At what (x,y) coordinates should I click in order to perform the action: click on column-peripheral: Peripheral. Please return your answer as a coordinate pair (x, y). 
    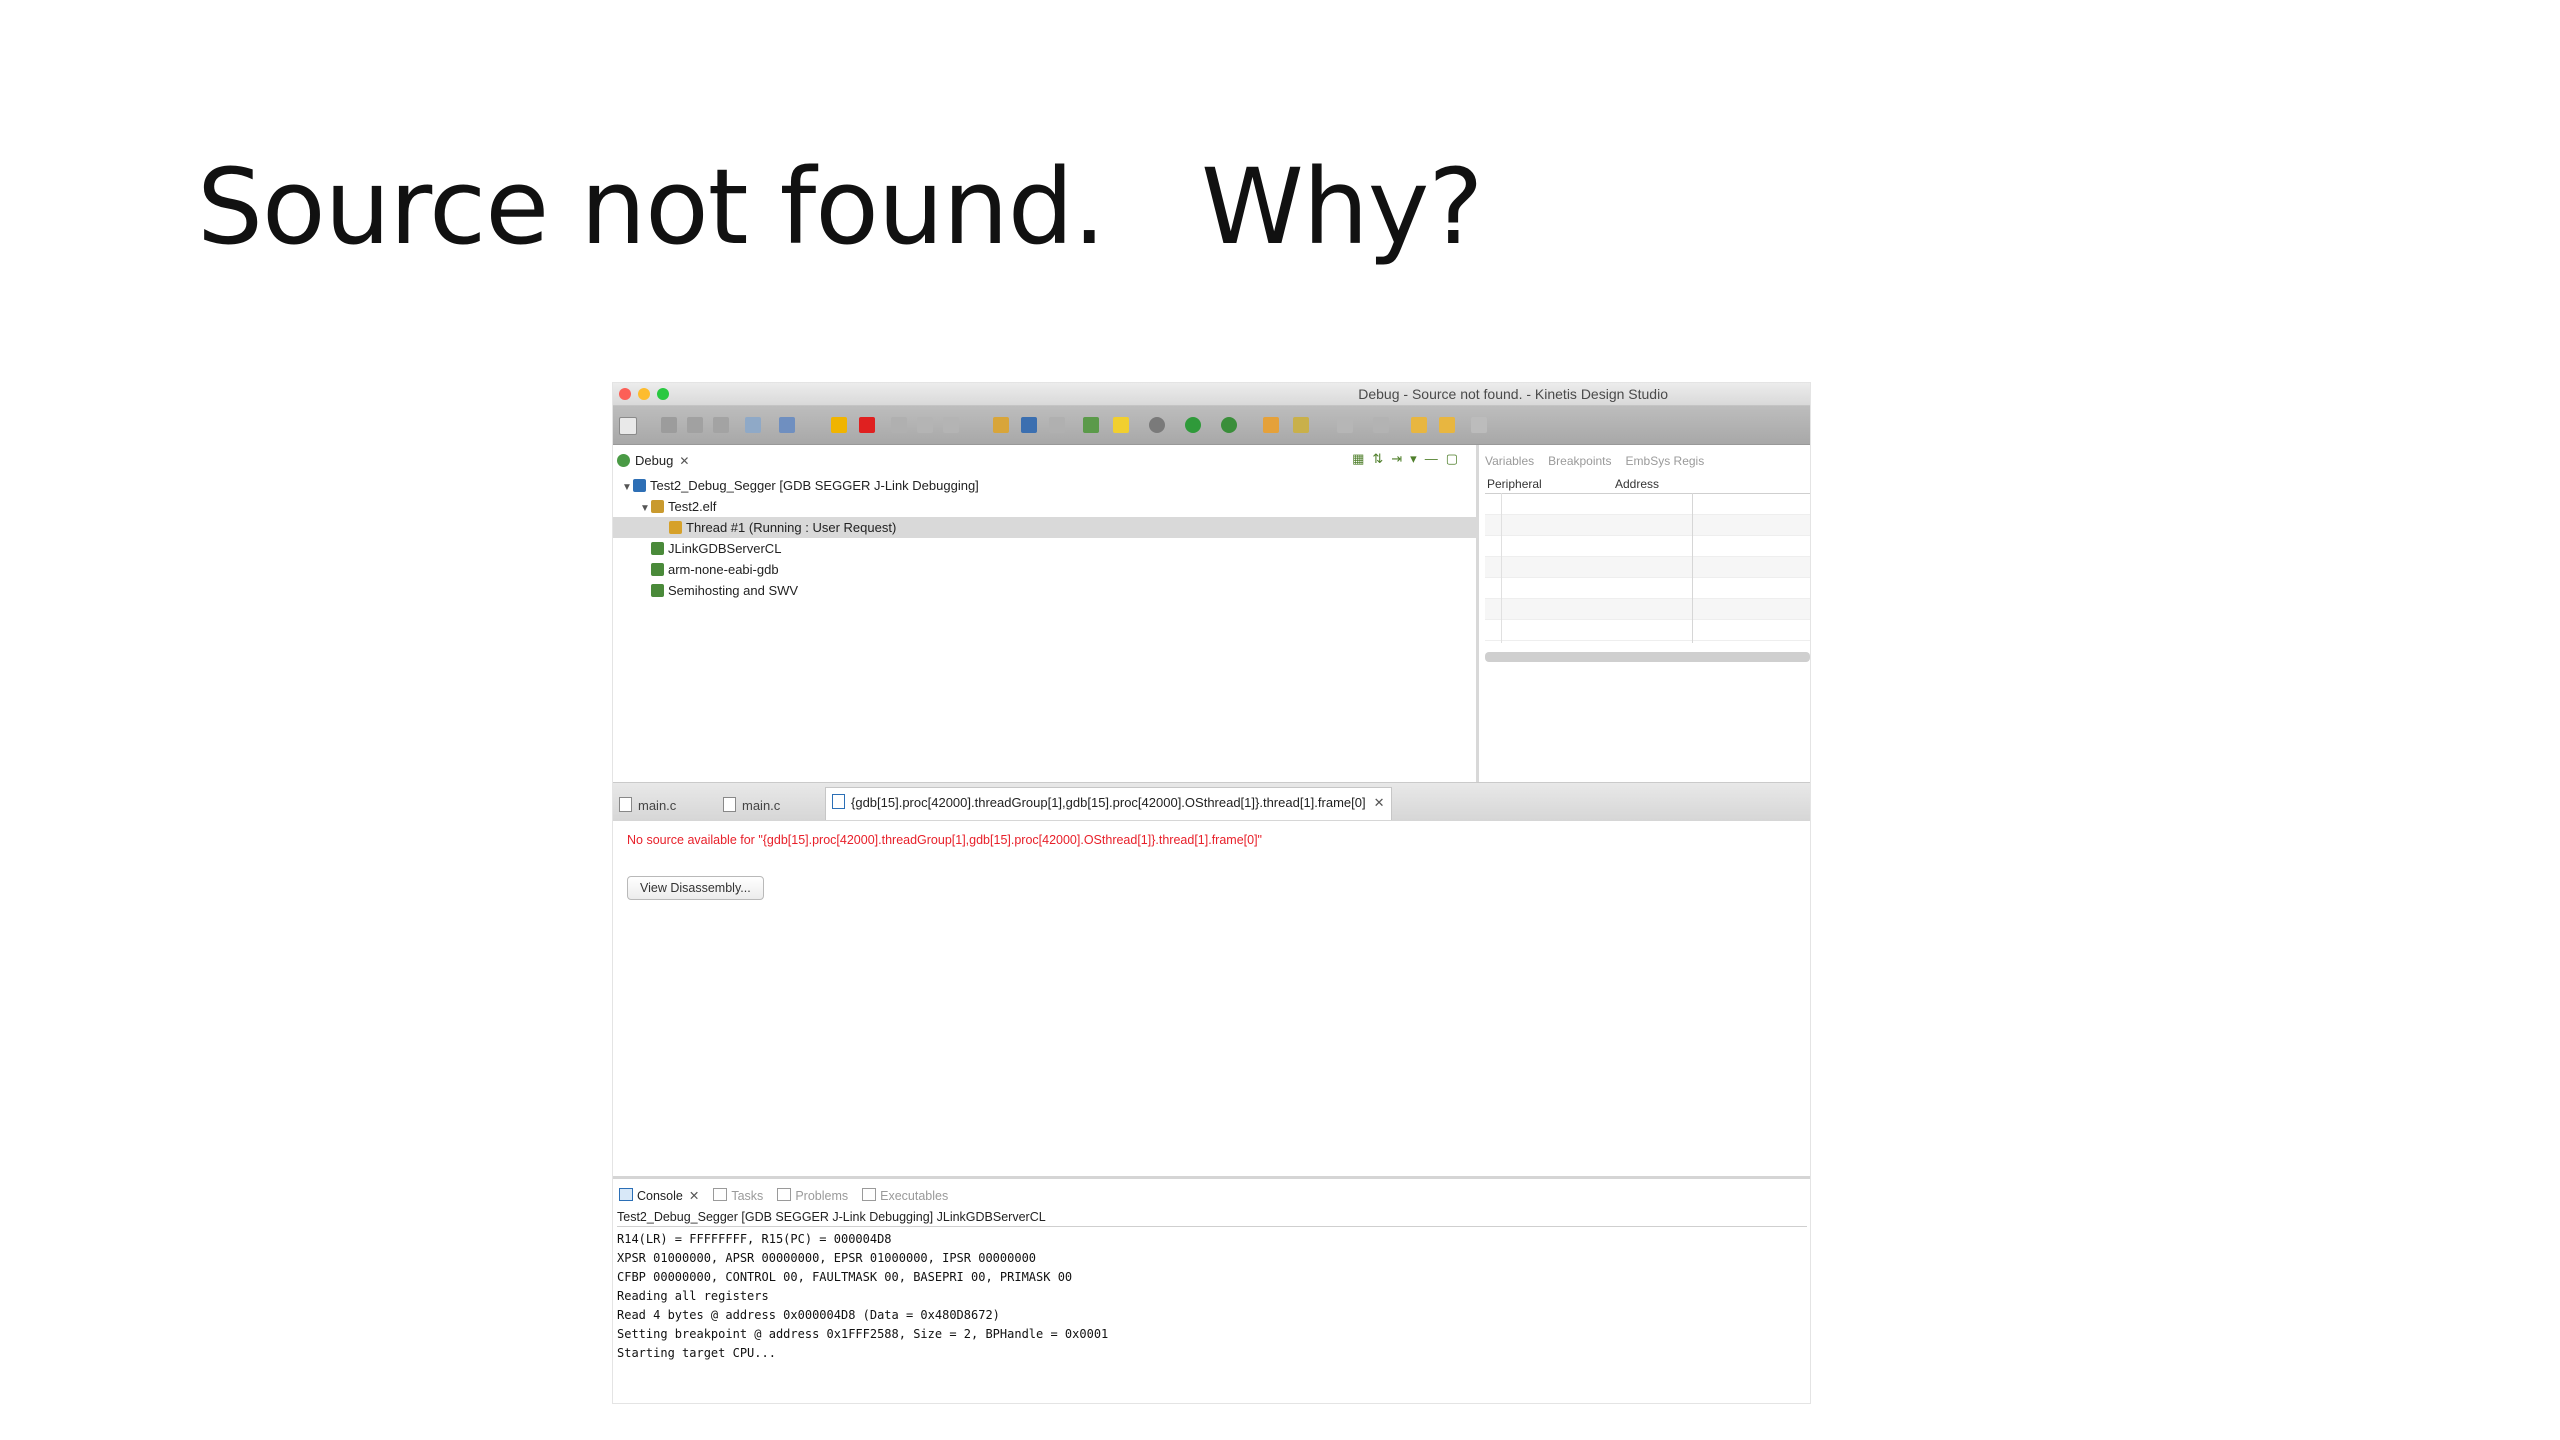
    Looking at the image, I should click on (1514, 484).